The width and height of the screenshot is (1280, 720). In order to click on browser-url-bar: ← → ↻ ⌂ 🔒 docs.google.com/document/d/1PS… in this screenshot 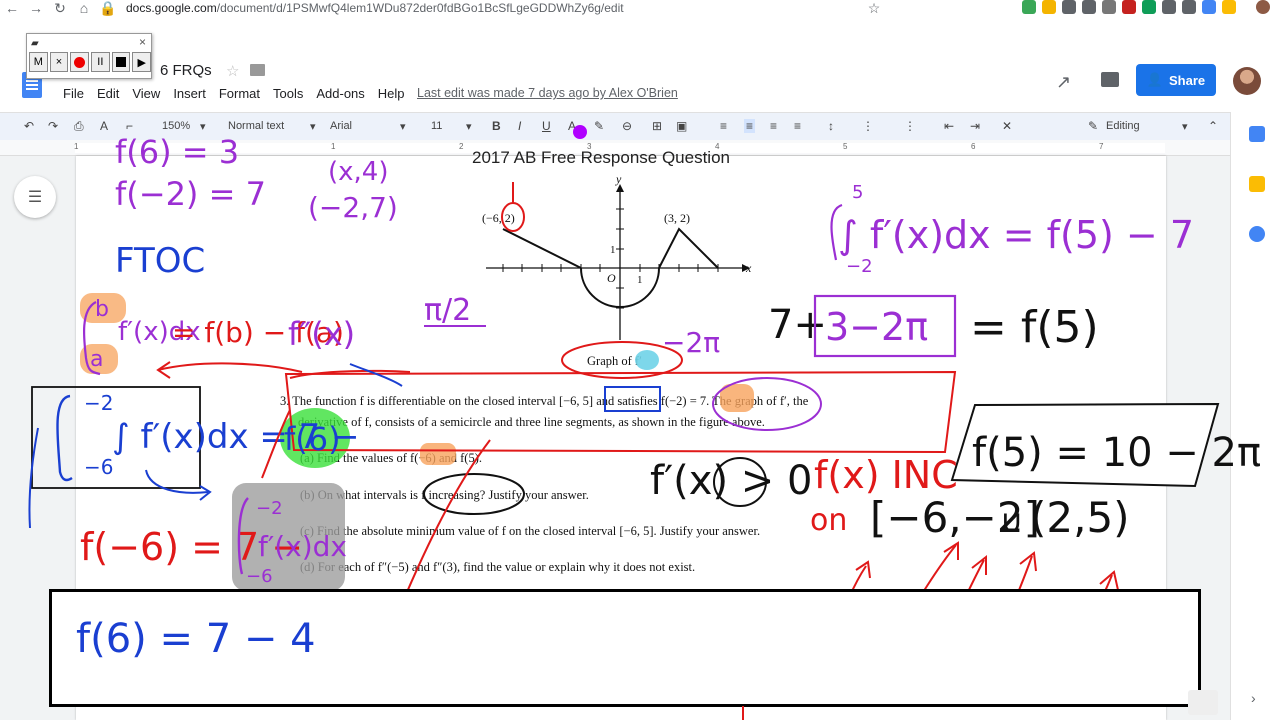, I will do `click(640, 8)`.